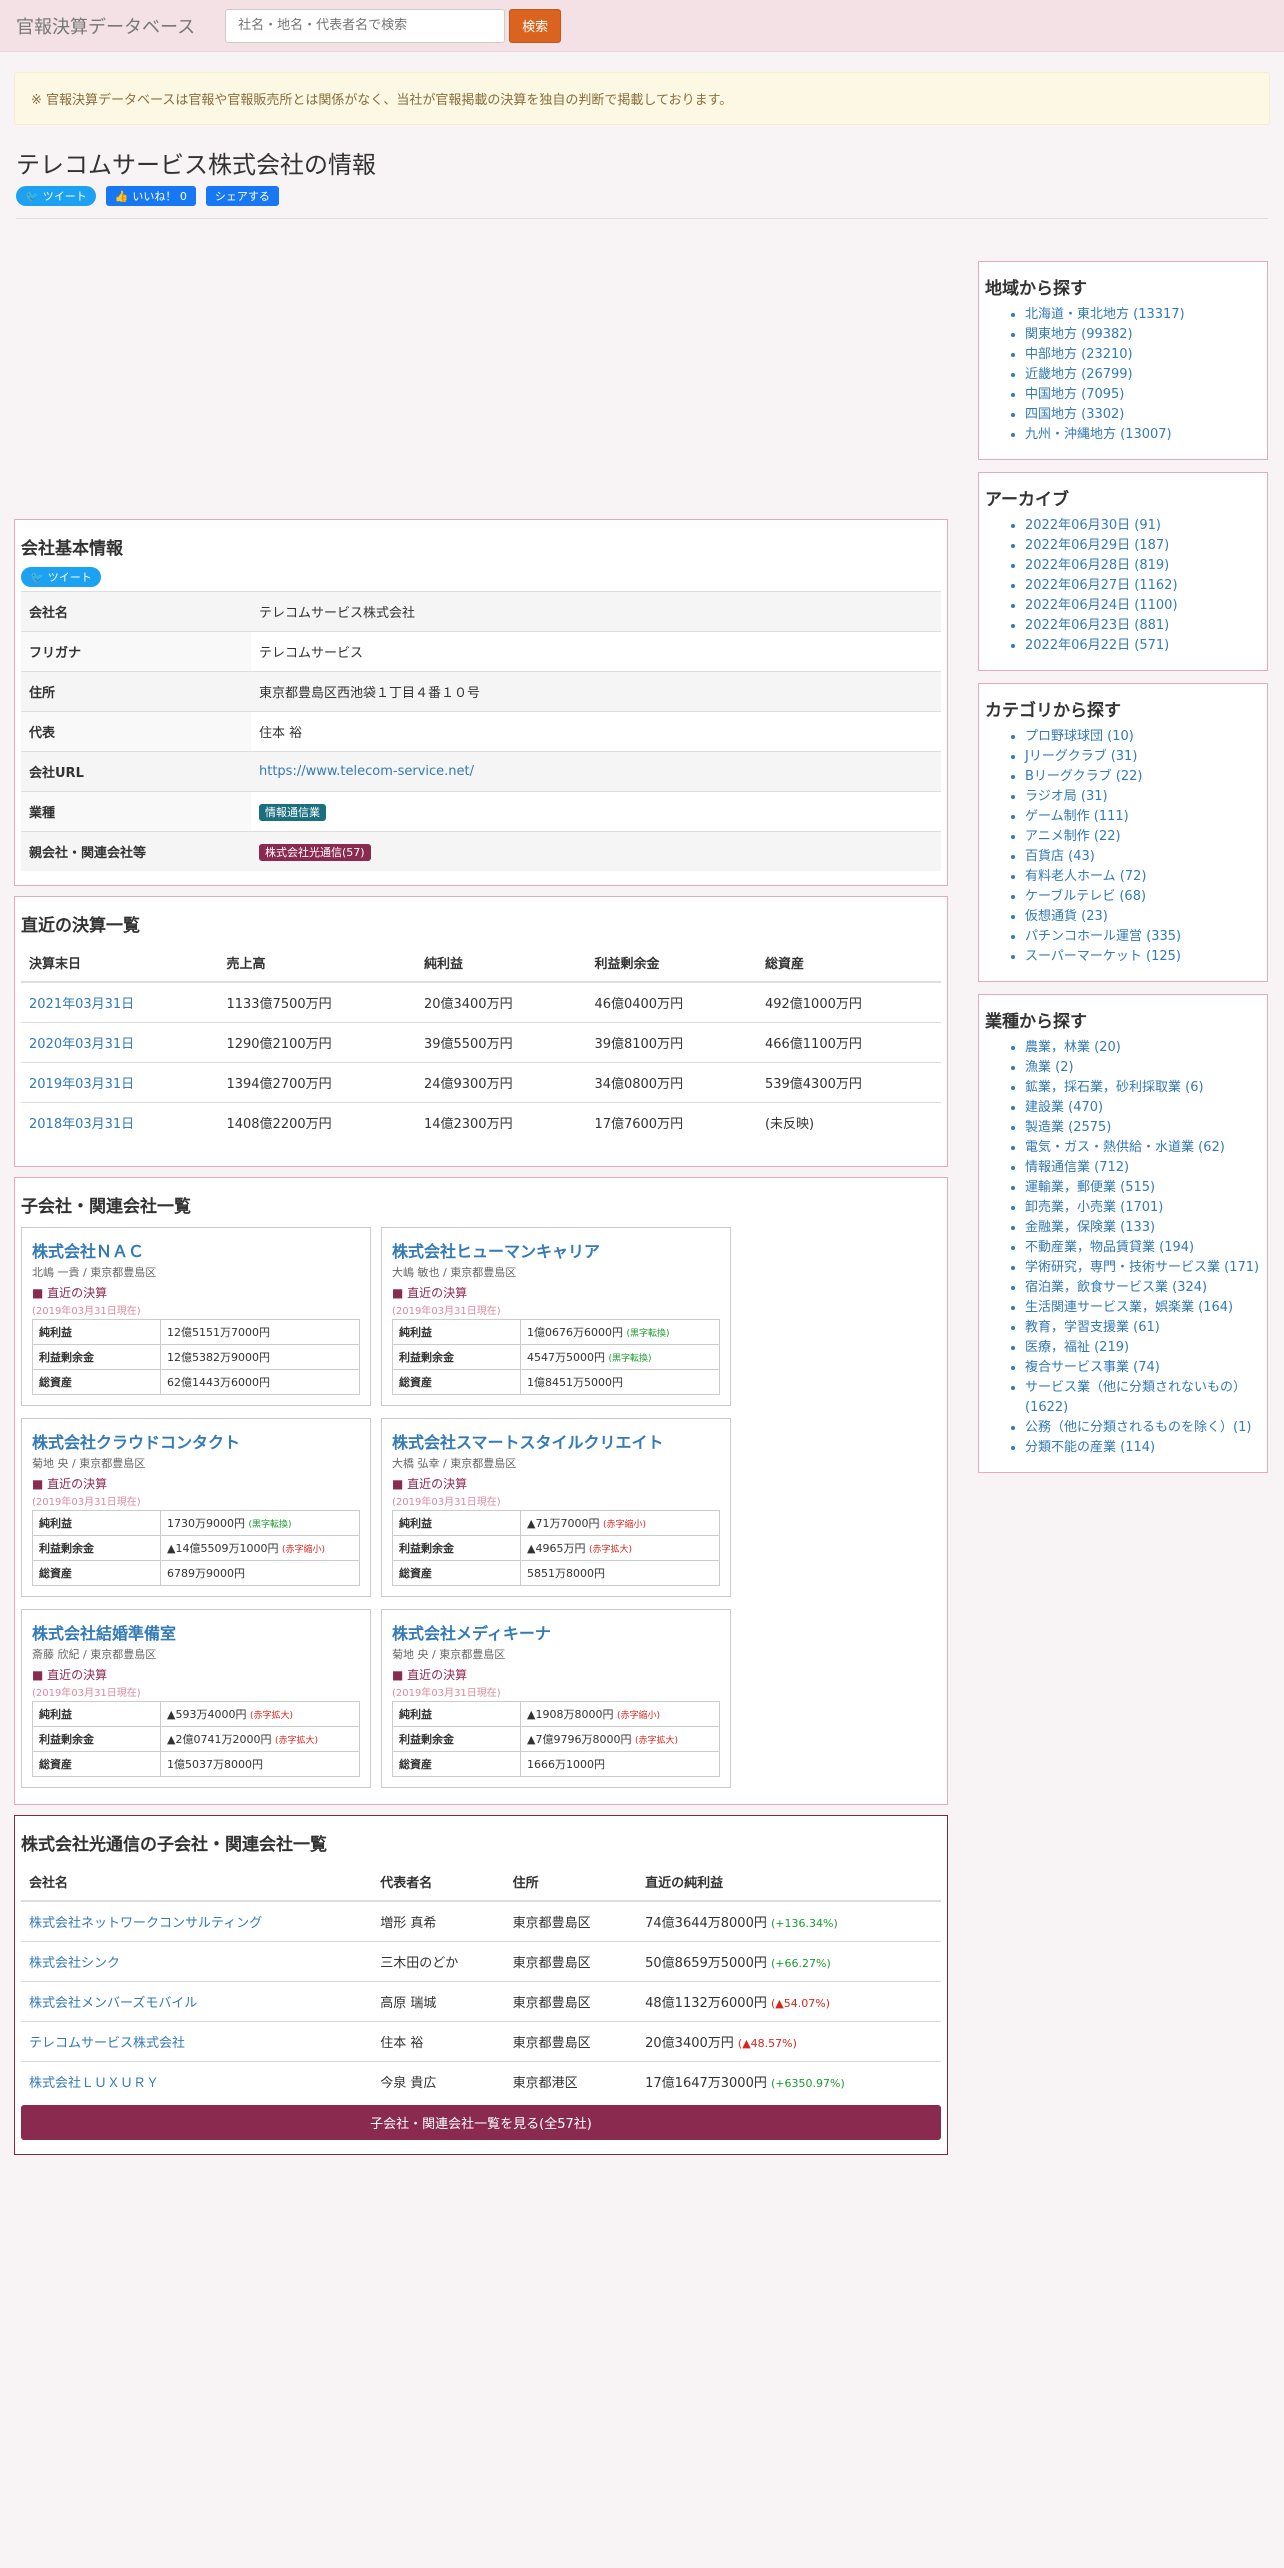 The height and width of the screenshot is (2568, 1284). Describe the element at coordinates (88, 1251) in the screenshot. I see `subsidiary-name-link: 株式会社ＮＡＣ` at that location.